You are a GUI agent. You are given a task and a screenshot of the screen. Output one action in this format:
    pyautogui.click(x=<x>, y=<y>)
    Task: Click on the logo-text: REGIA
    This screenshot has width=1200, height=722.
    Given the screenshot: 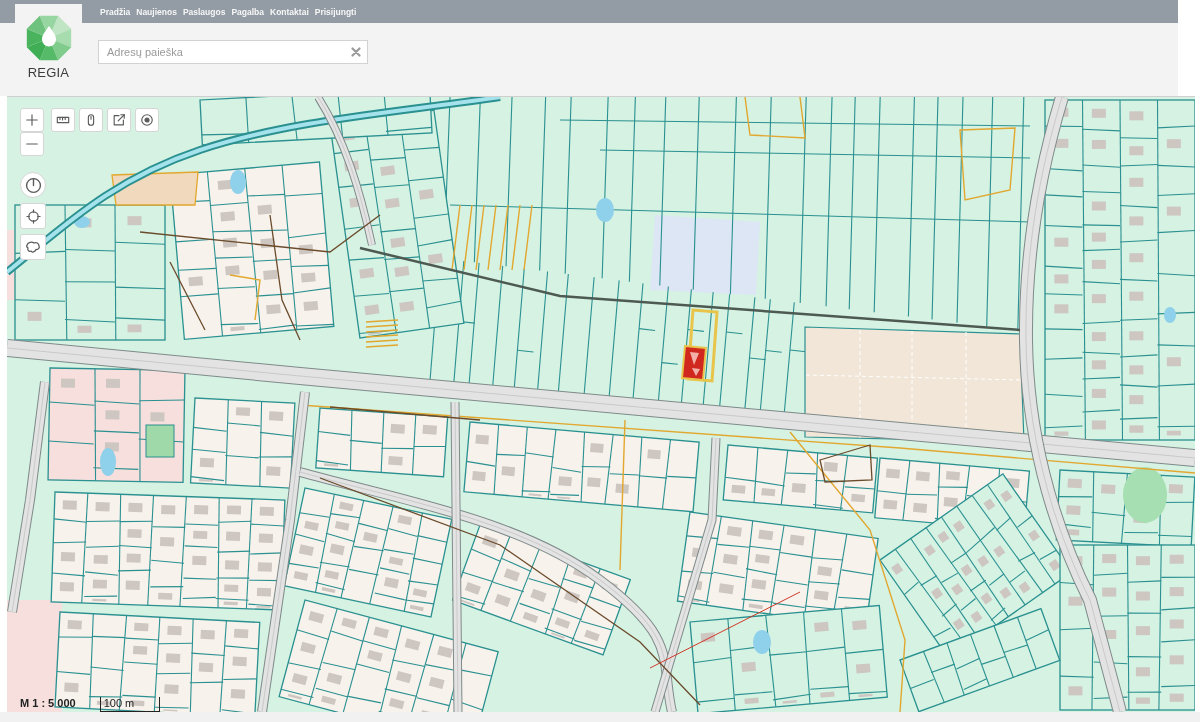 What is the action you would take?
    pyautogui.click(x=48, y=73)
    